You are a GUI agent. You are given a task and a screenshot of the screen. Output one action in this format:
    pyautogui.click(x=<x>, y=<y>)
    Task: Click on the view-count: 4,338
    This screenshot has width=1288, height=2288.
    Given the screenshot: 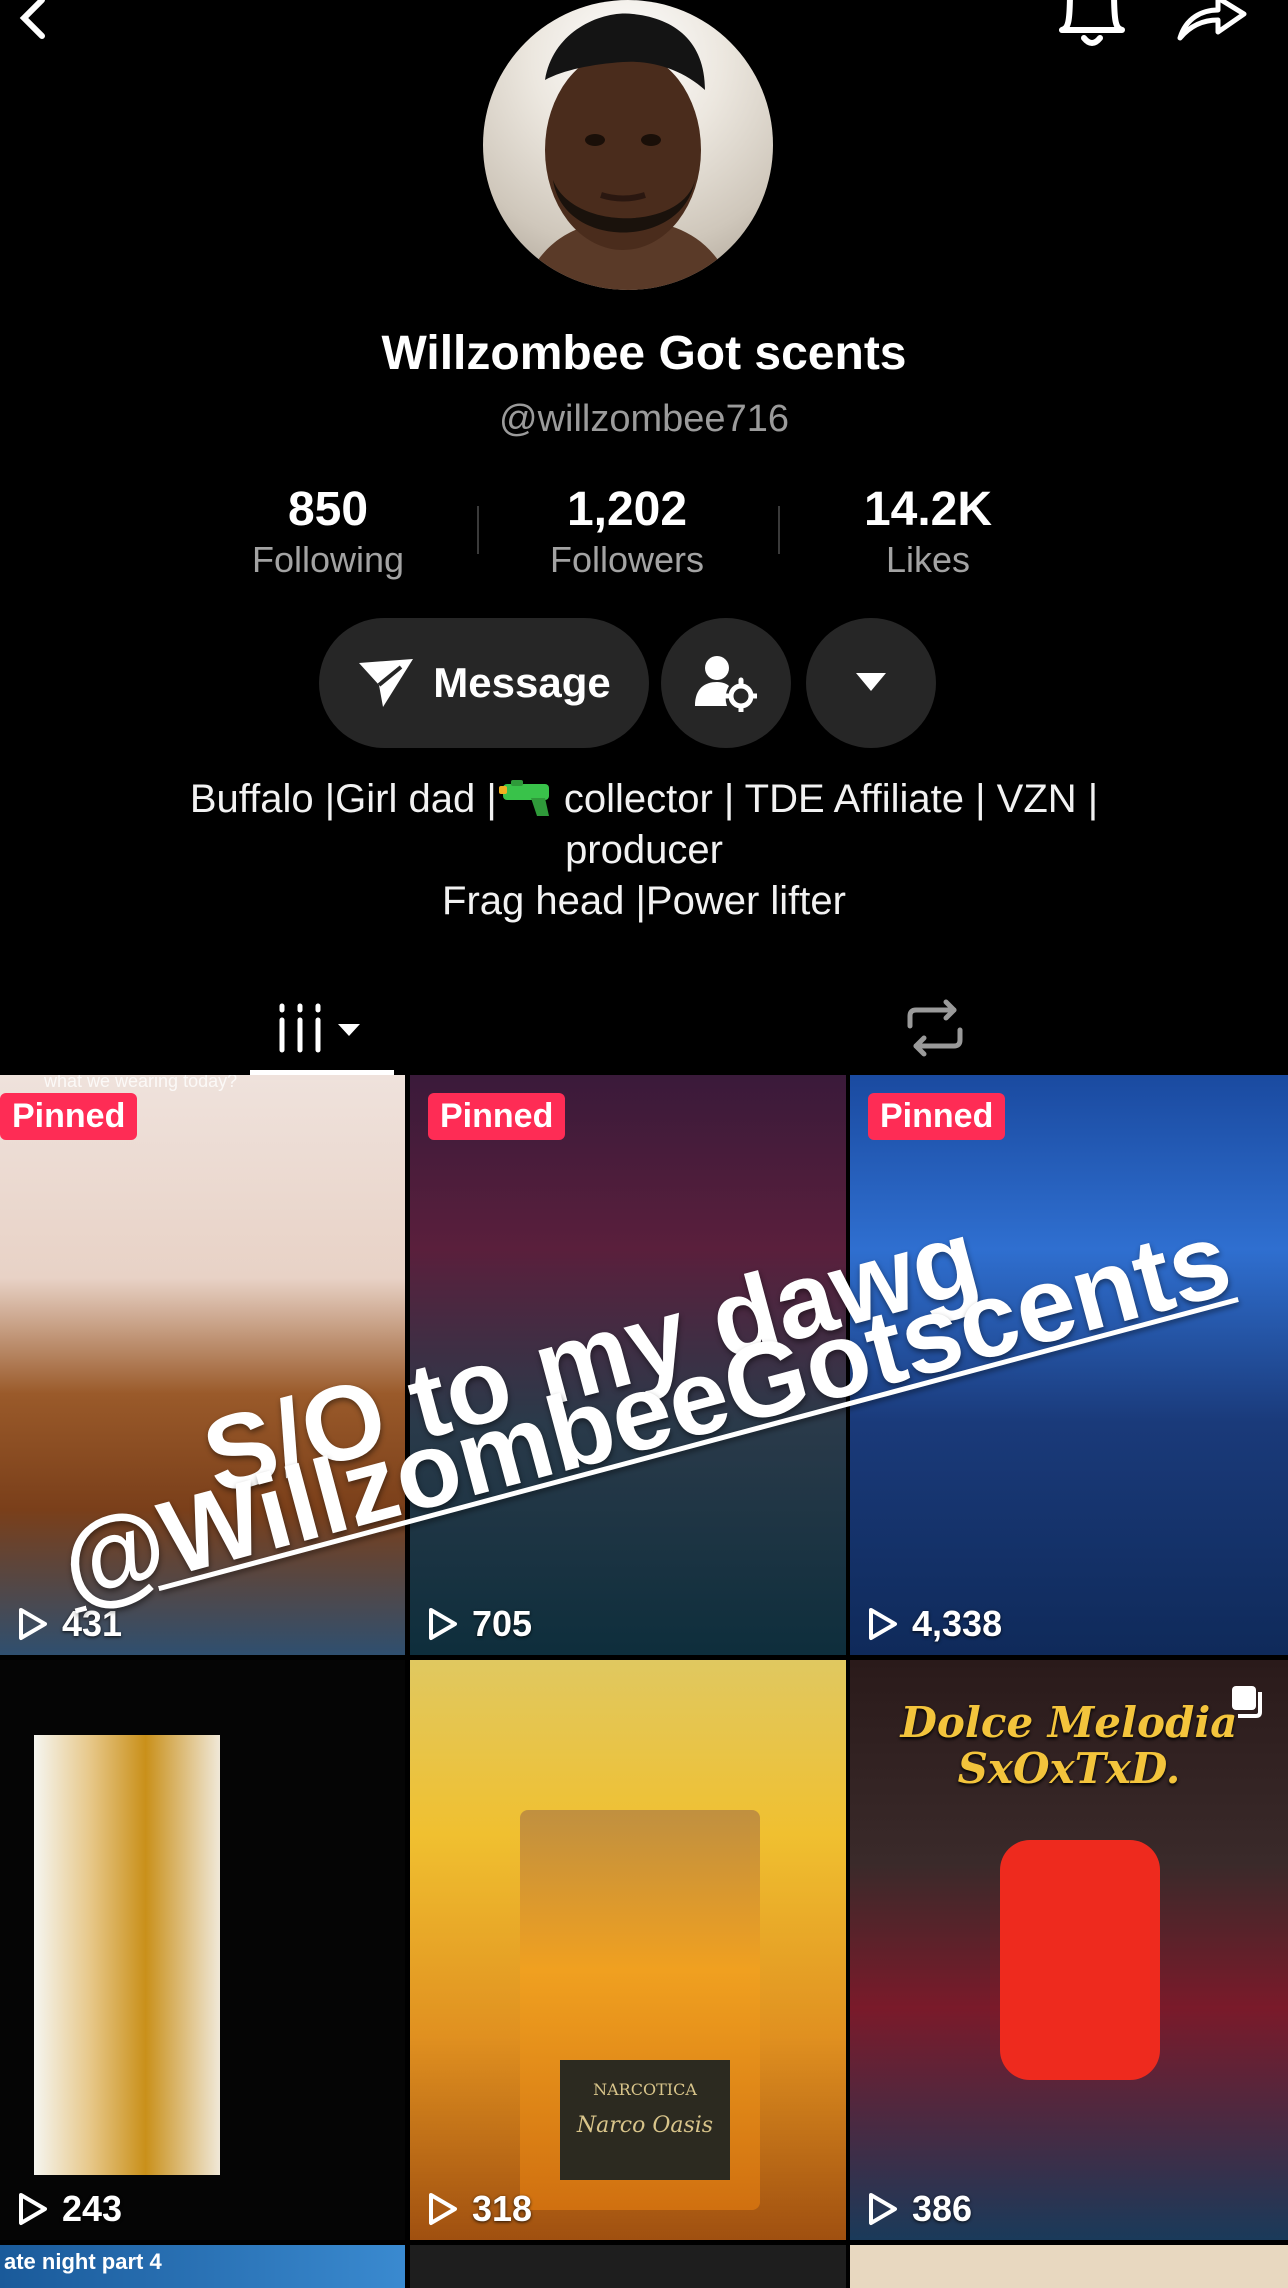 What is the action you would take?
    pyautogui.click(x=935, y=1624)
    